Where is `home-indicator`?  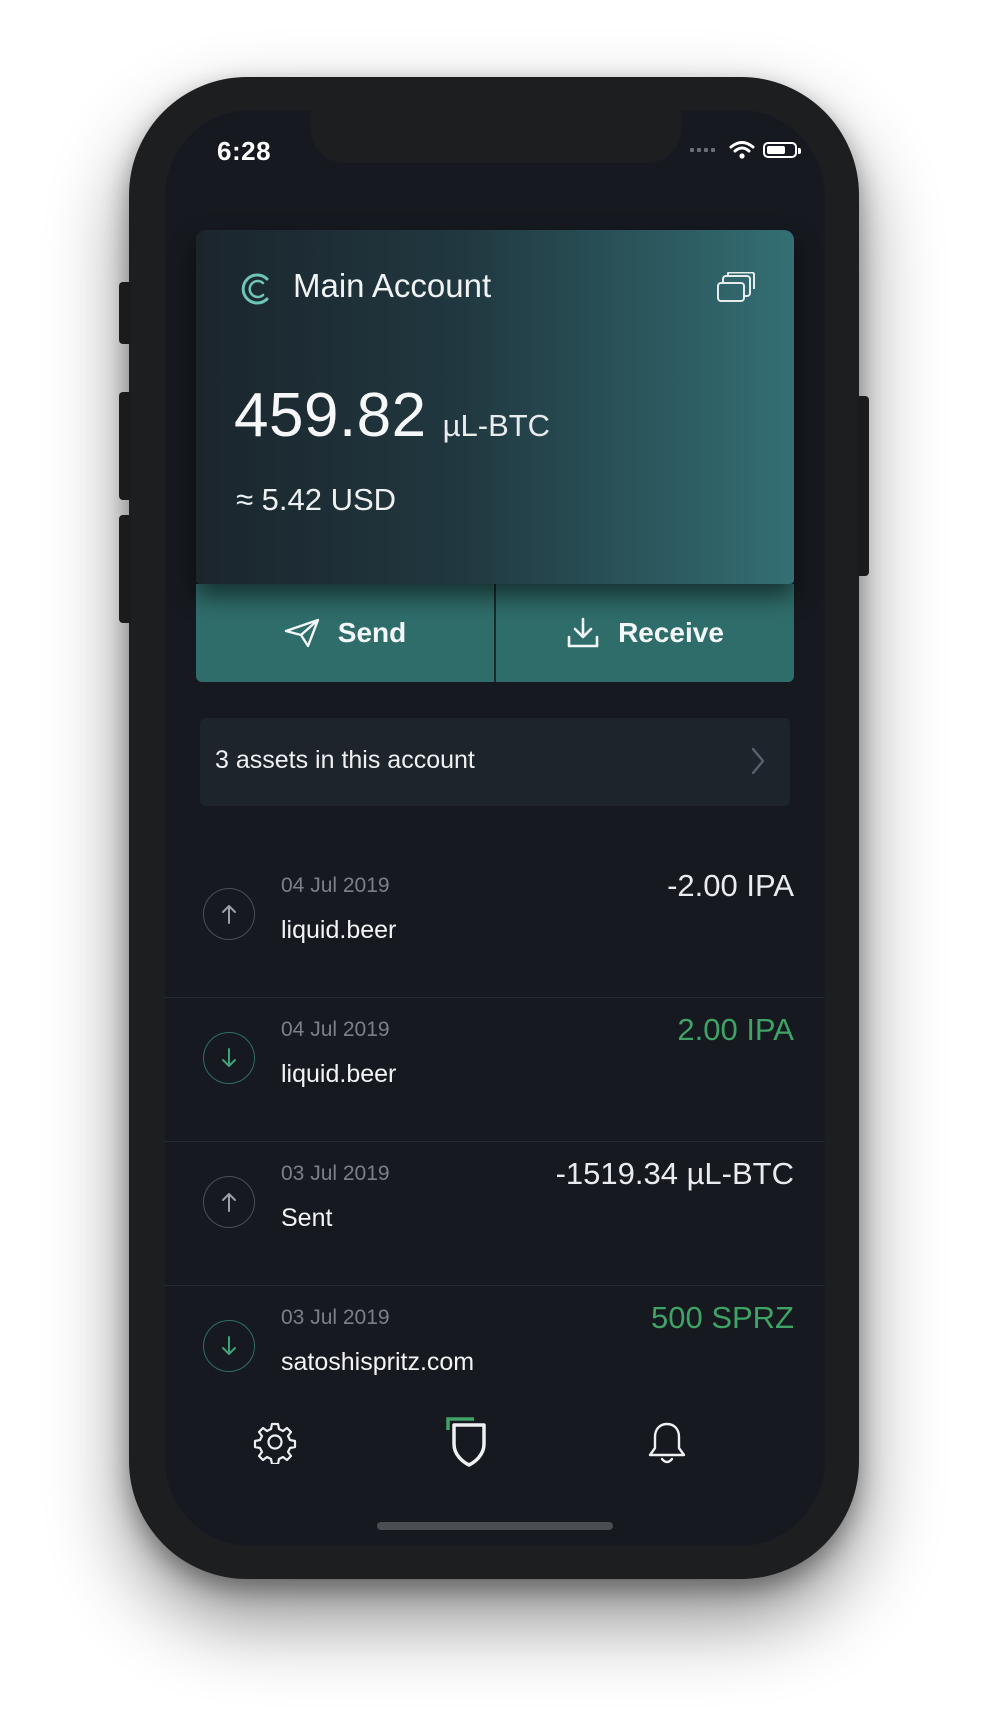
home-indicator is located at coordinates (495, 1526).